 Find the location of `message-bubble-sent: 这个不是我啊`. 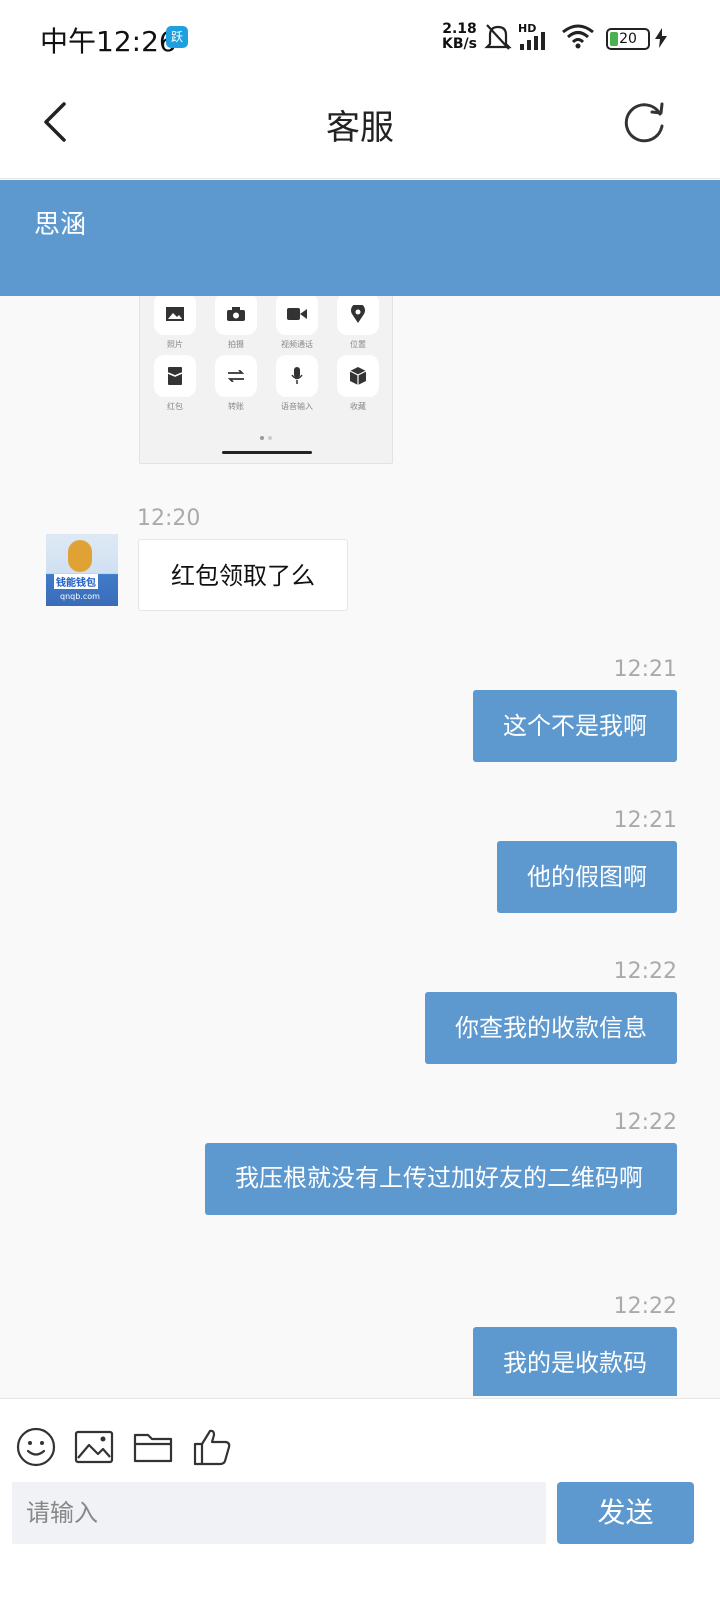

message-bubble-sent: 这个不是我啊 is located at coordinates (575, 726).